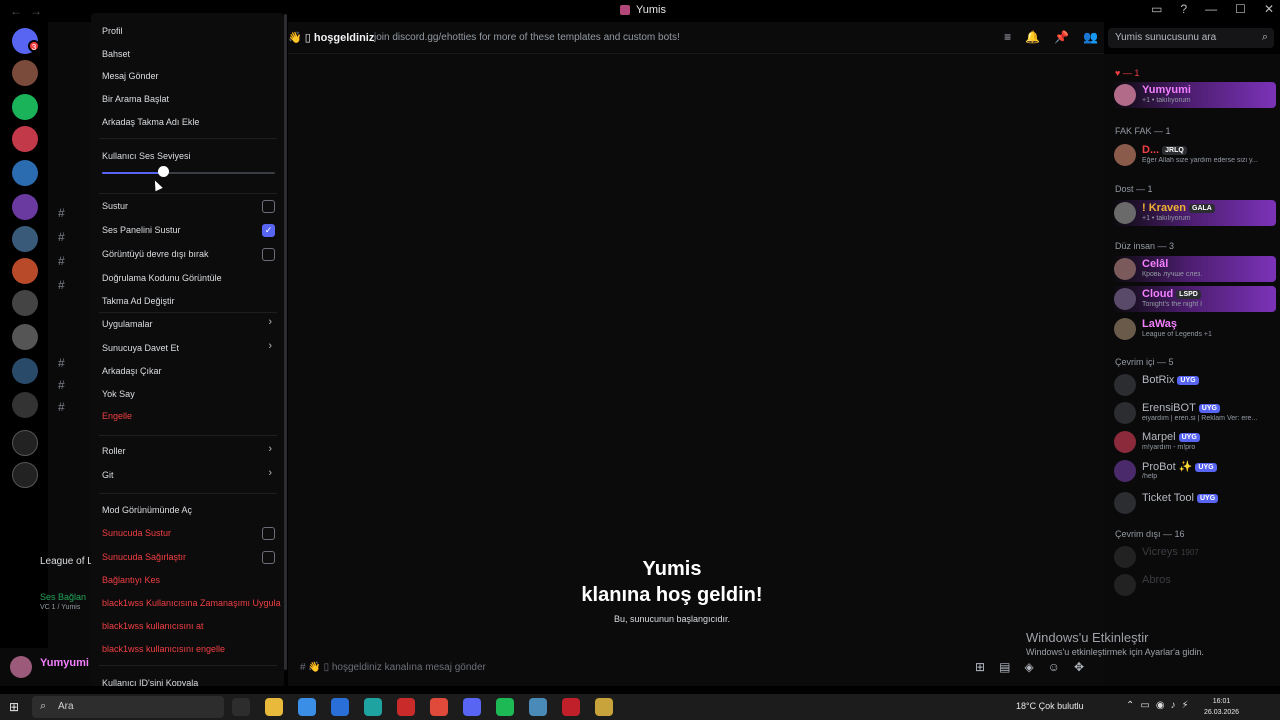 The image size is (1280, 720). Describe the element at coordinates (1194, 299) in the screenshot. I see `member-item: Cloud LSPD Tonight's the night I` at that location.